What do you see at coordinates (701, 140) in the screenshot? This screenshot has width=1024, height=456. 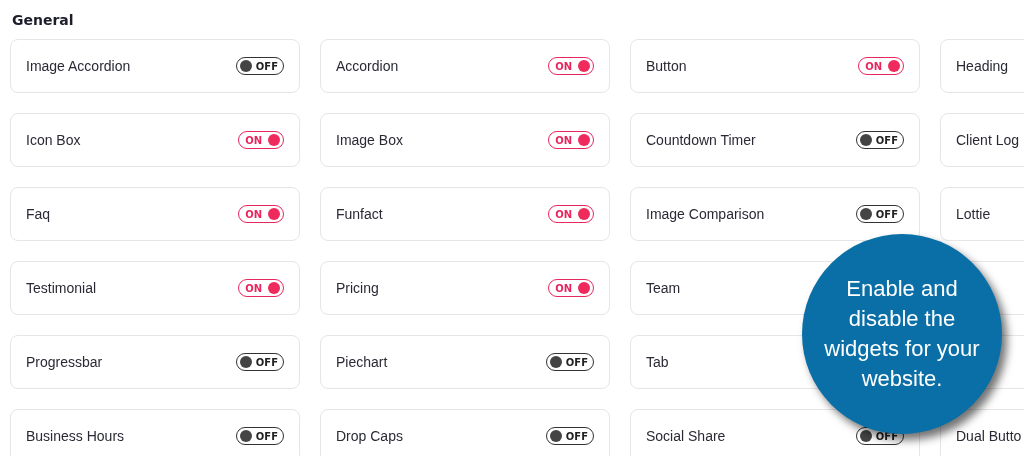 I see `widget-name: Countdown Timer` at bounding box center [701, 140].